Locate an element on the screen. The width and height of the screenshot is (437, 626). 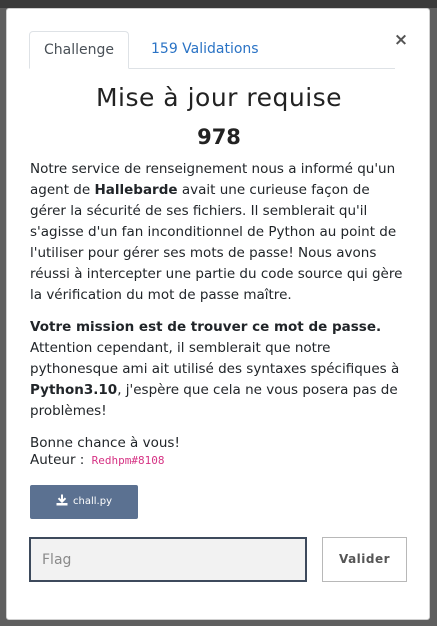
close-button: × is located at coordinates (401, 40).